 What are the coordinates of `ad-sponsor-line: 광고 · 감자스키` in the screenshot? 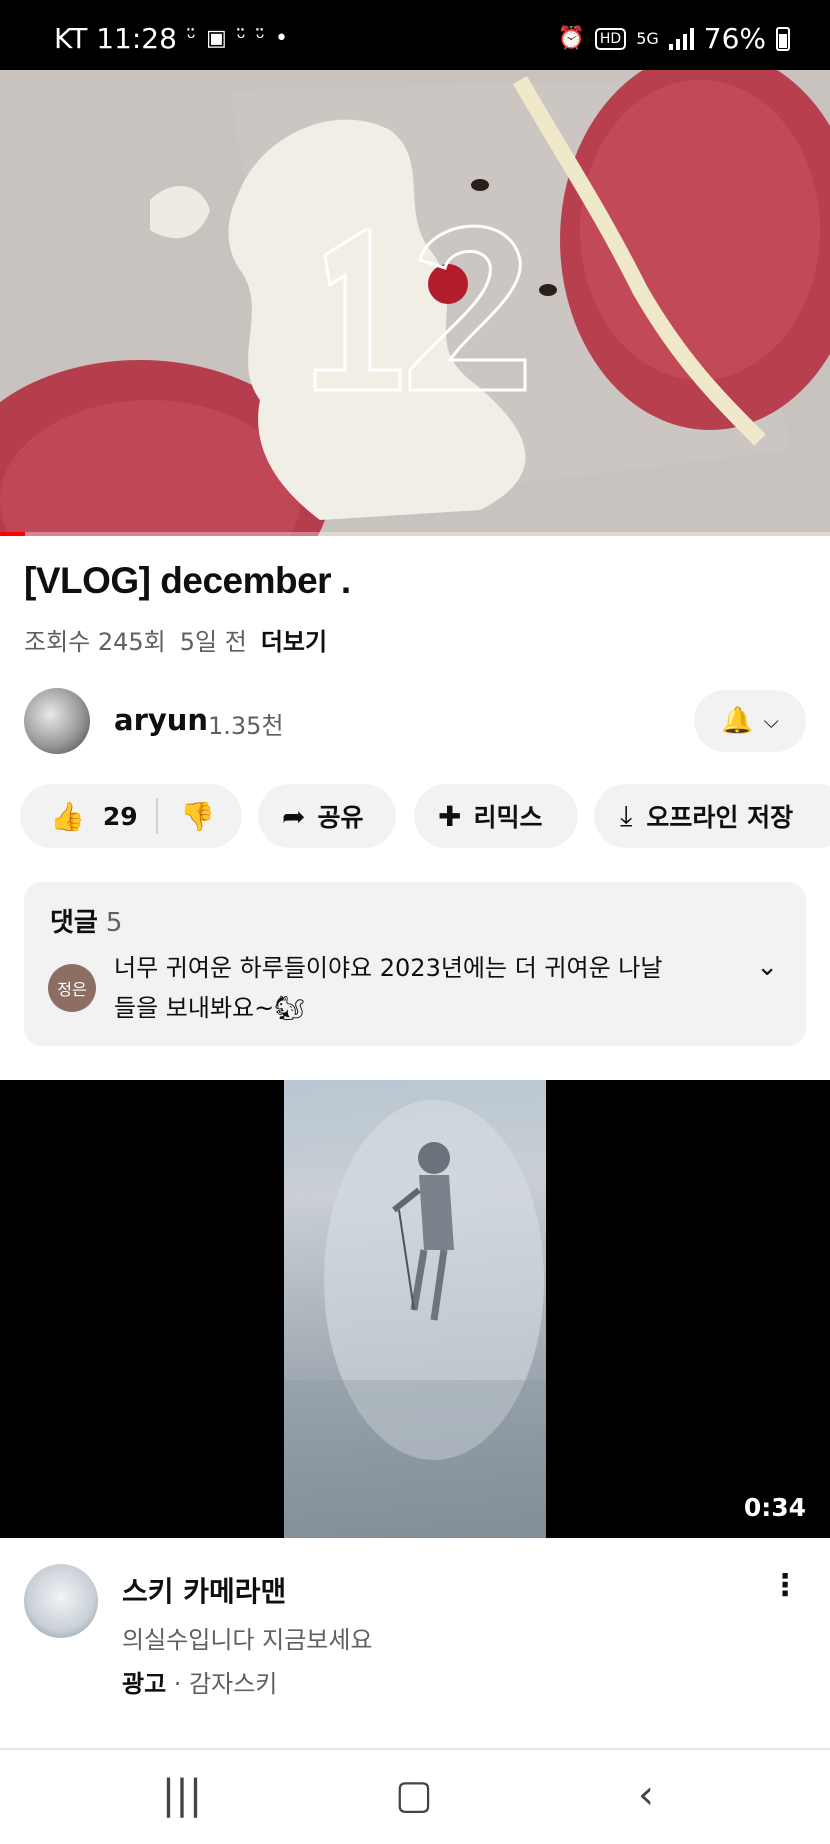 It's located at (199, 1681).